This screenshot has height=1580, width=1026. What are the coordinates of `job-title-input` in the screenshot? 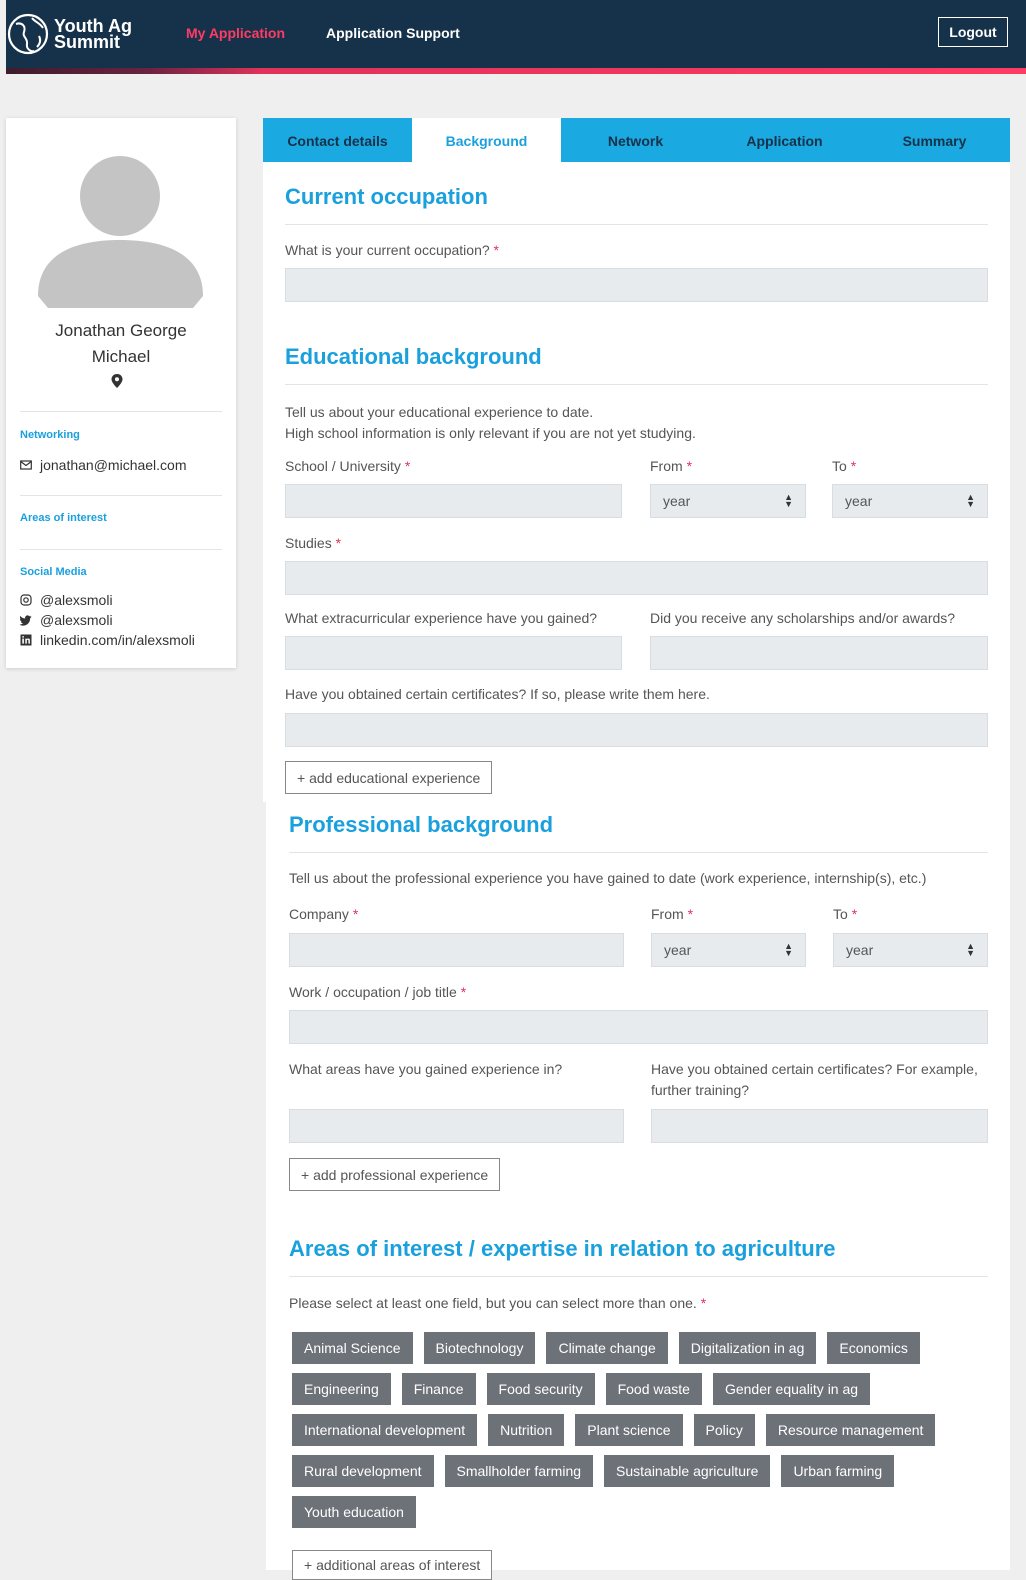 It's located at (638, 1027).